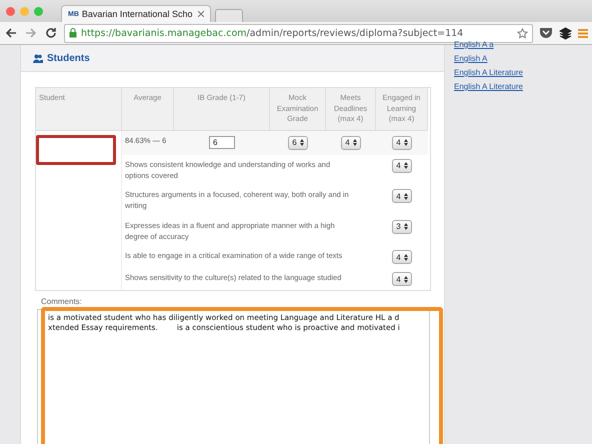 This screenshot has height=444, width=592. Describe the element at coordinates (51, 33) in the screenshot. I see `reload-icon` at that location.